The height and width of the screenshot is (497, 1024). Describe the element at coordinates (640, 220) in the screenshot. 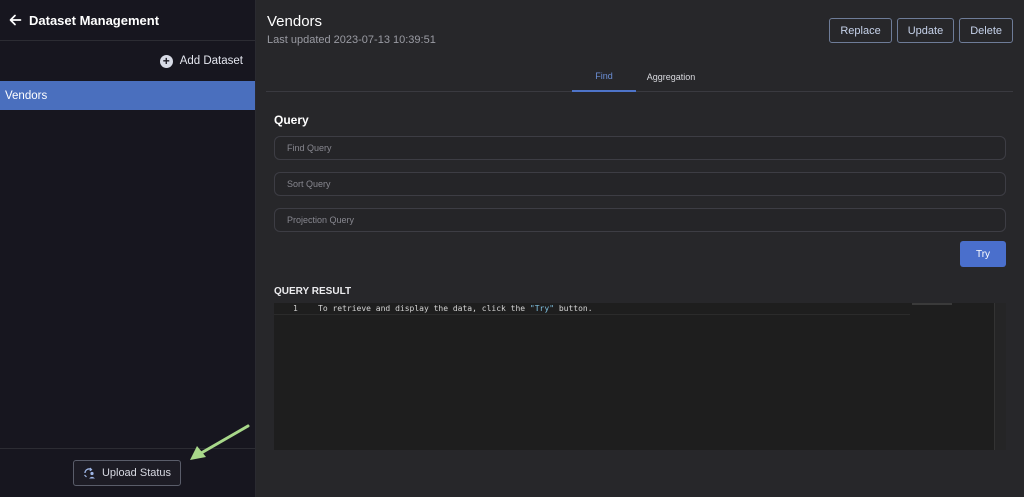

I see `projection-query-input` at that location.